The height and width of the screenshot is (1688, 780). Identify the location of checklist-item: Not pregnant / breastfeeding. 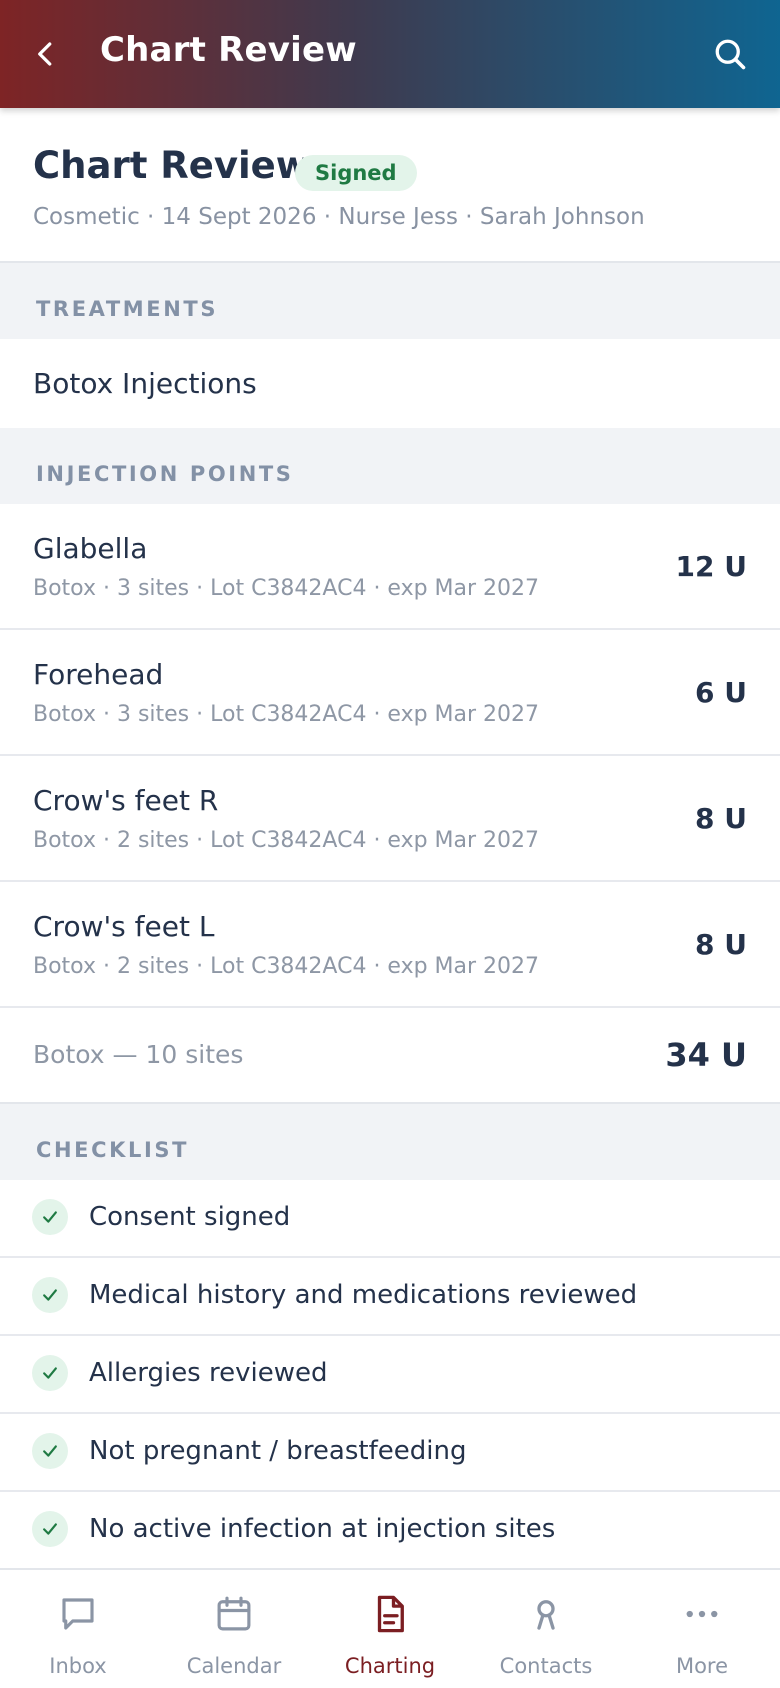
(390, 1453).